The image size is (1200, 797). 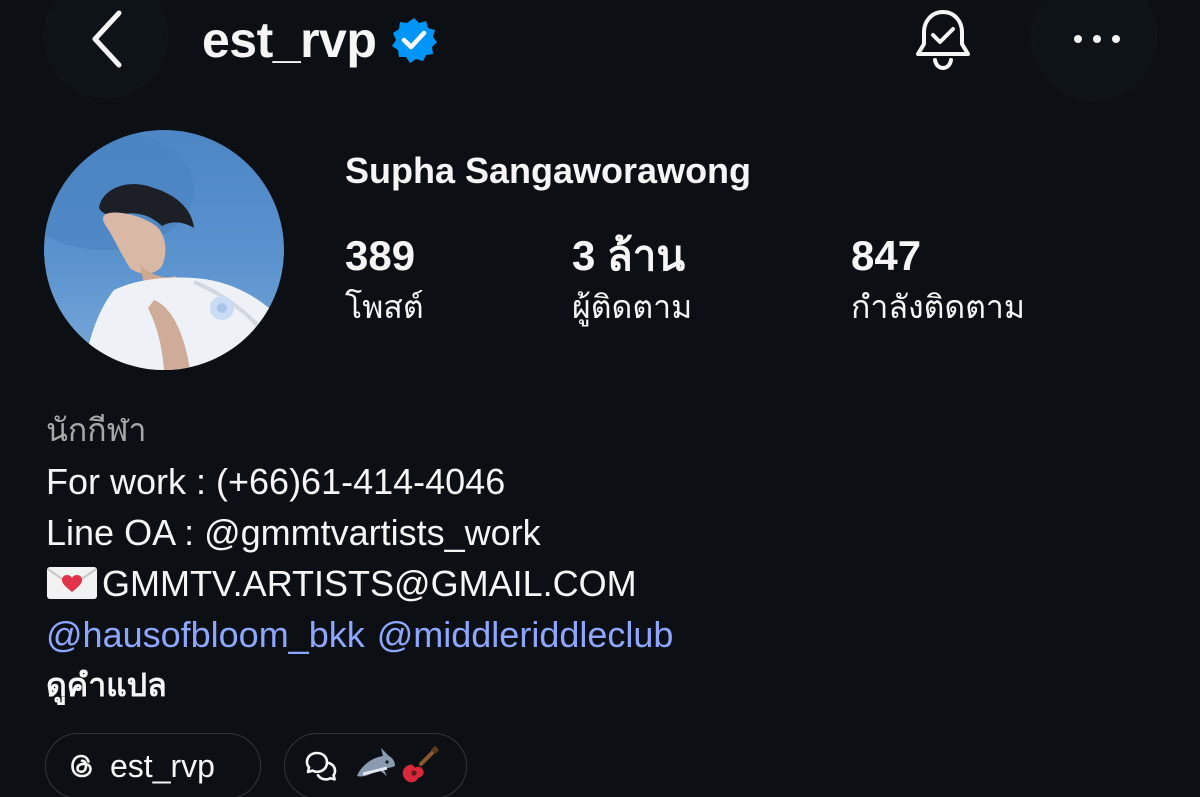 What do you see at coordinates (376, 762) in the screenshot?
I see `shark-emoji` at bounding box center [376, 762].